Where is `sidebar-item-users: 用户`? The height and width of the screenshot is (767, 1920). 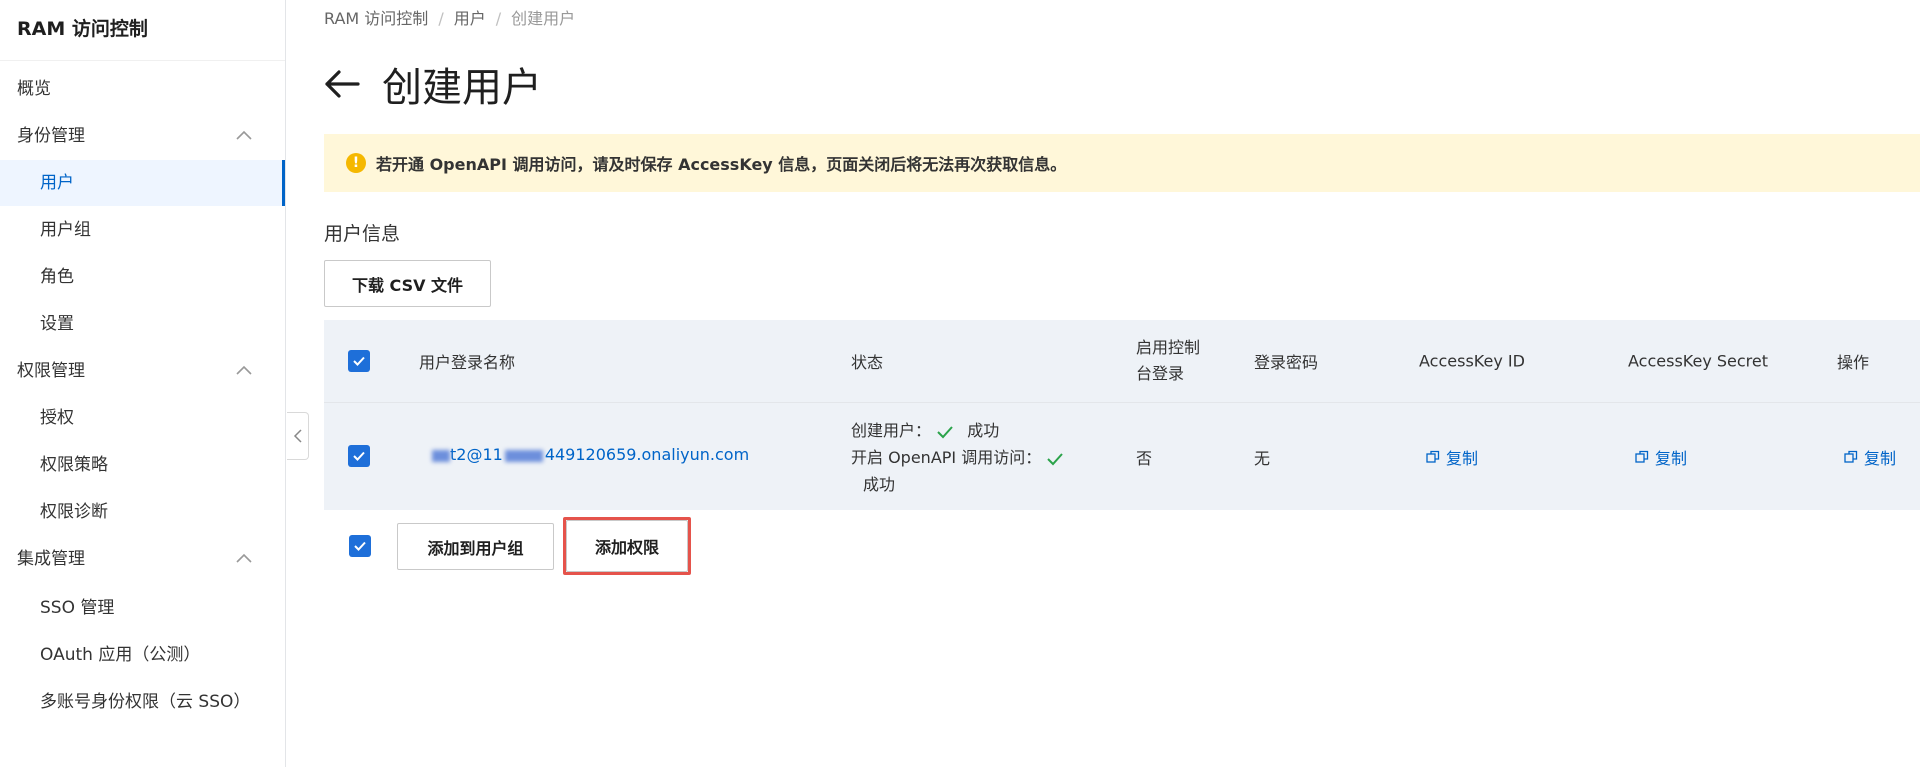 sidebar-item-users: 用户 is located at coordinates (142, 183).